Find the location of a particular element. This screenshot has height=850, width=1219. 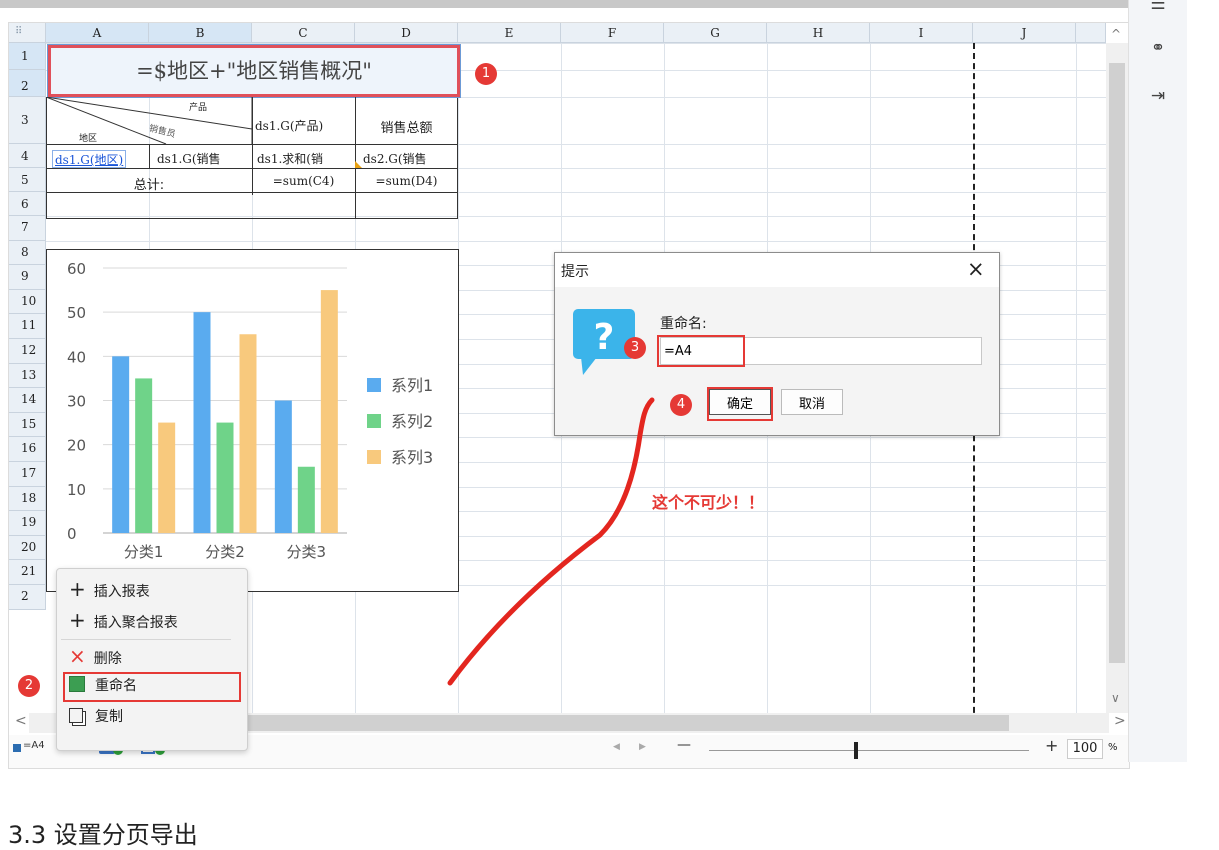

row-header-3: 3 is located at coordinates (27, 120).